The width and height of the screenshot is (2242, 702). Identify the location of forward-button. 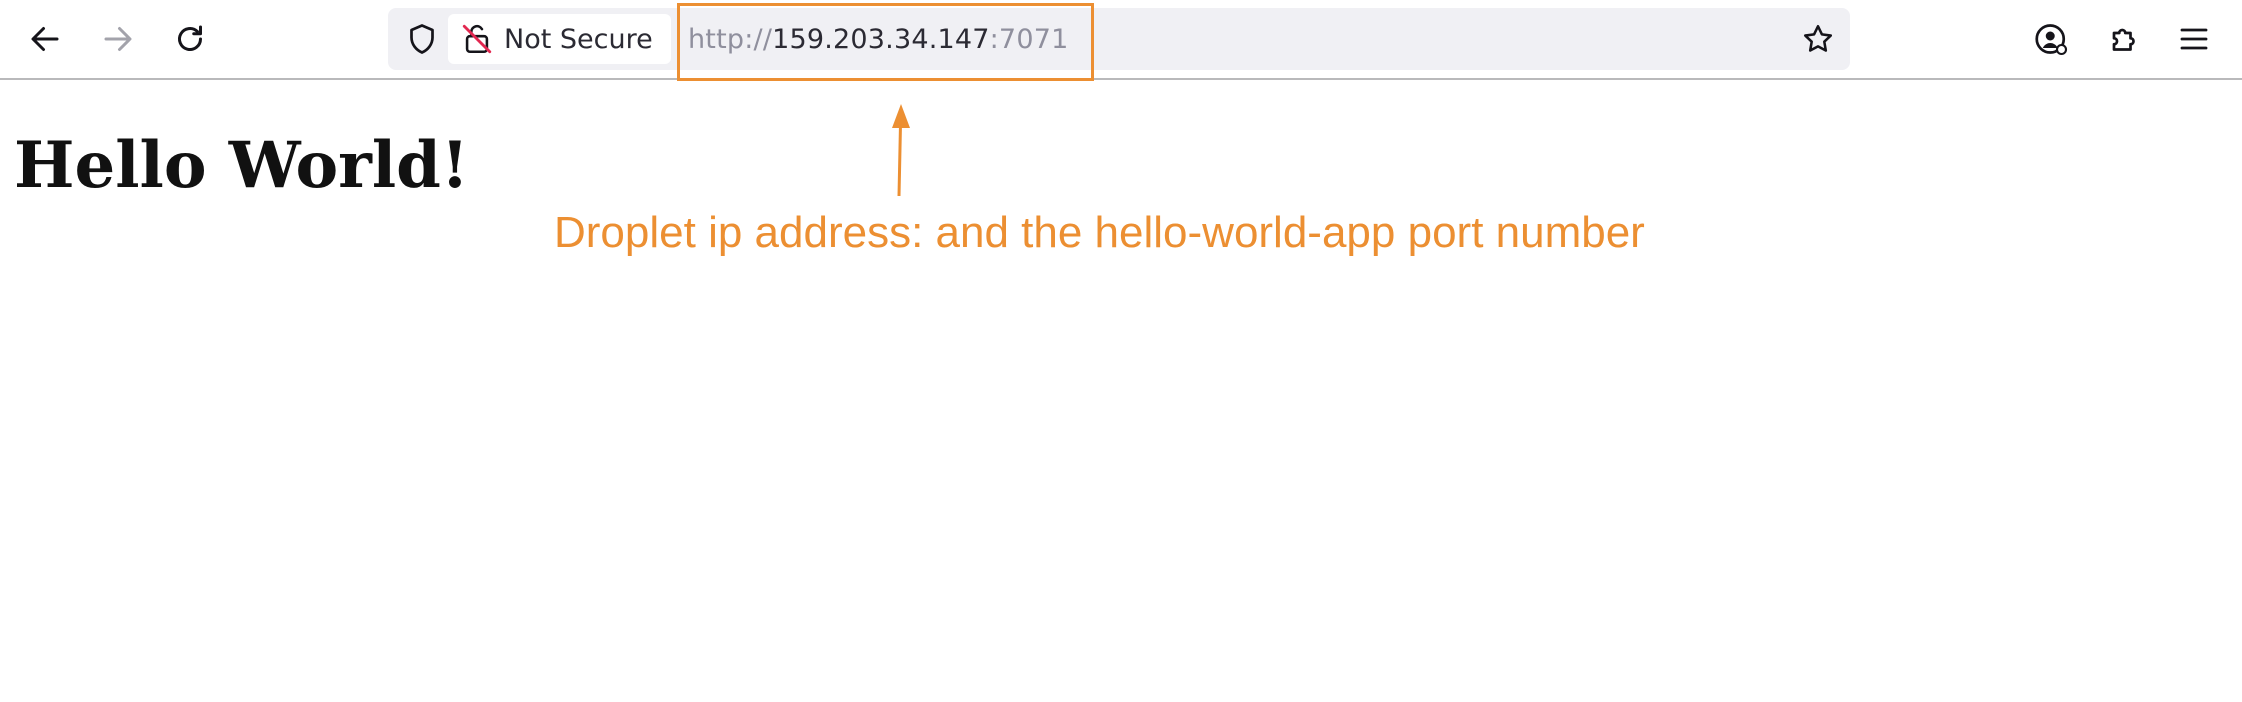
(118, 39).